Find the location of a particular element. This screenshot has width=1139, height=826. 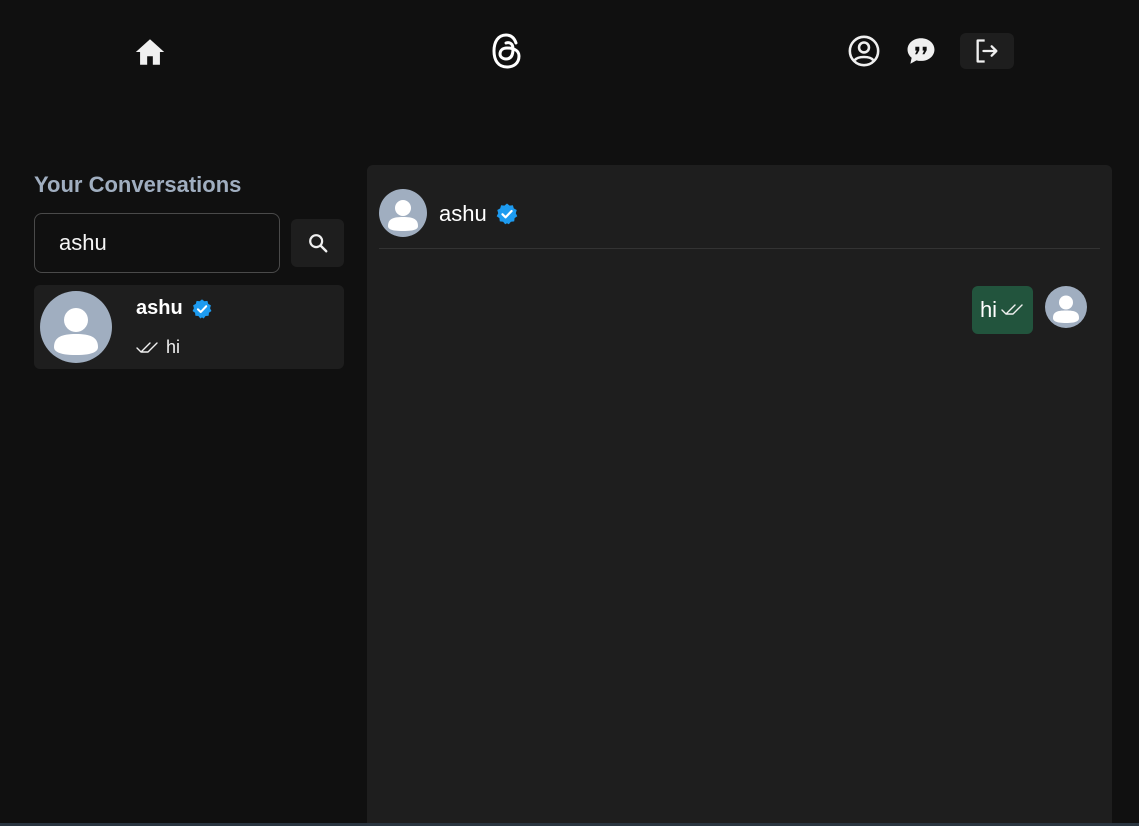

conversation-item: ashu hi is located at coordinates (189, 327).